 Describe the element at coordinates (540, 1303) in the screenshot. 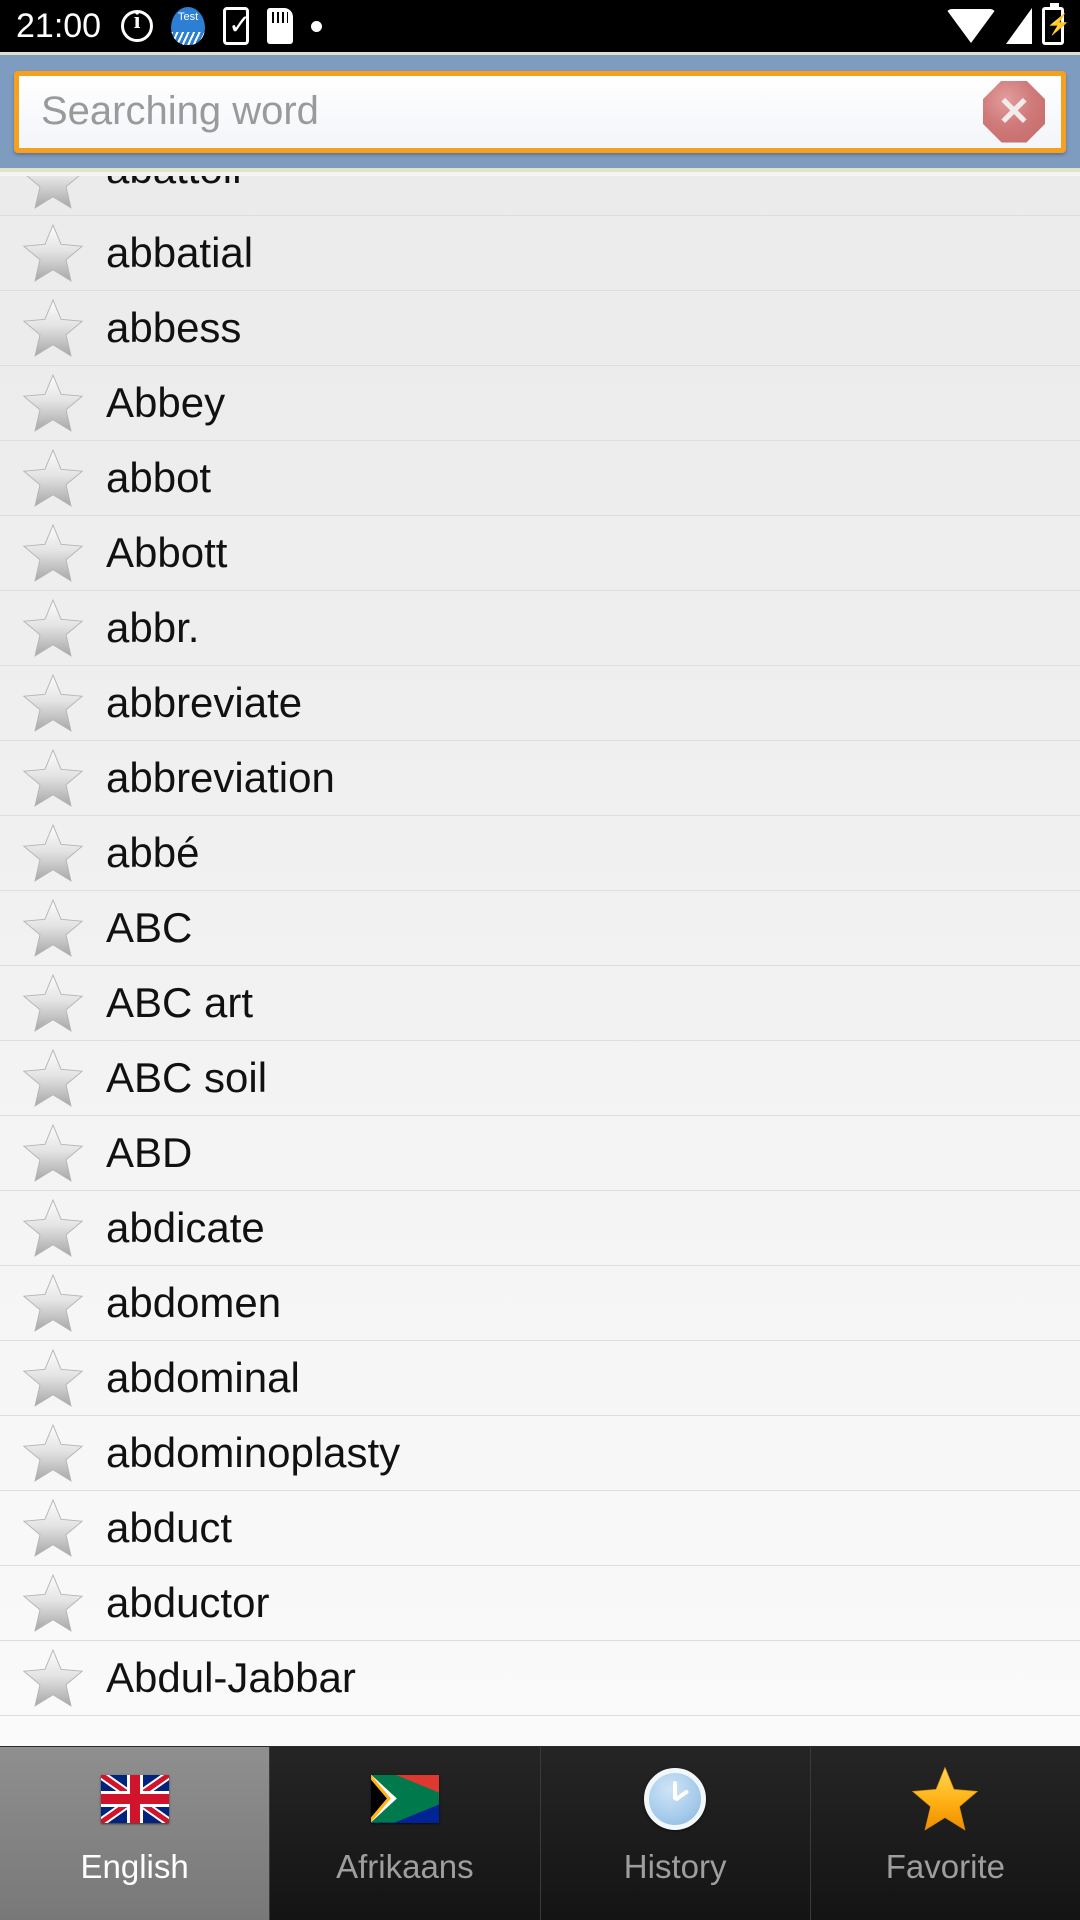

I see `word-list-item: abdomen` at that location.